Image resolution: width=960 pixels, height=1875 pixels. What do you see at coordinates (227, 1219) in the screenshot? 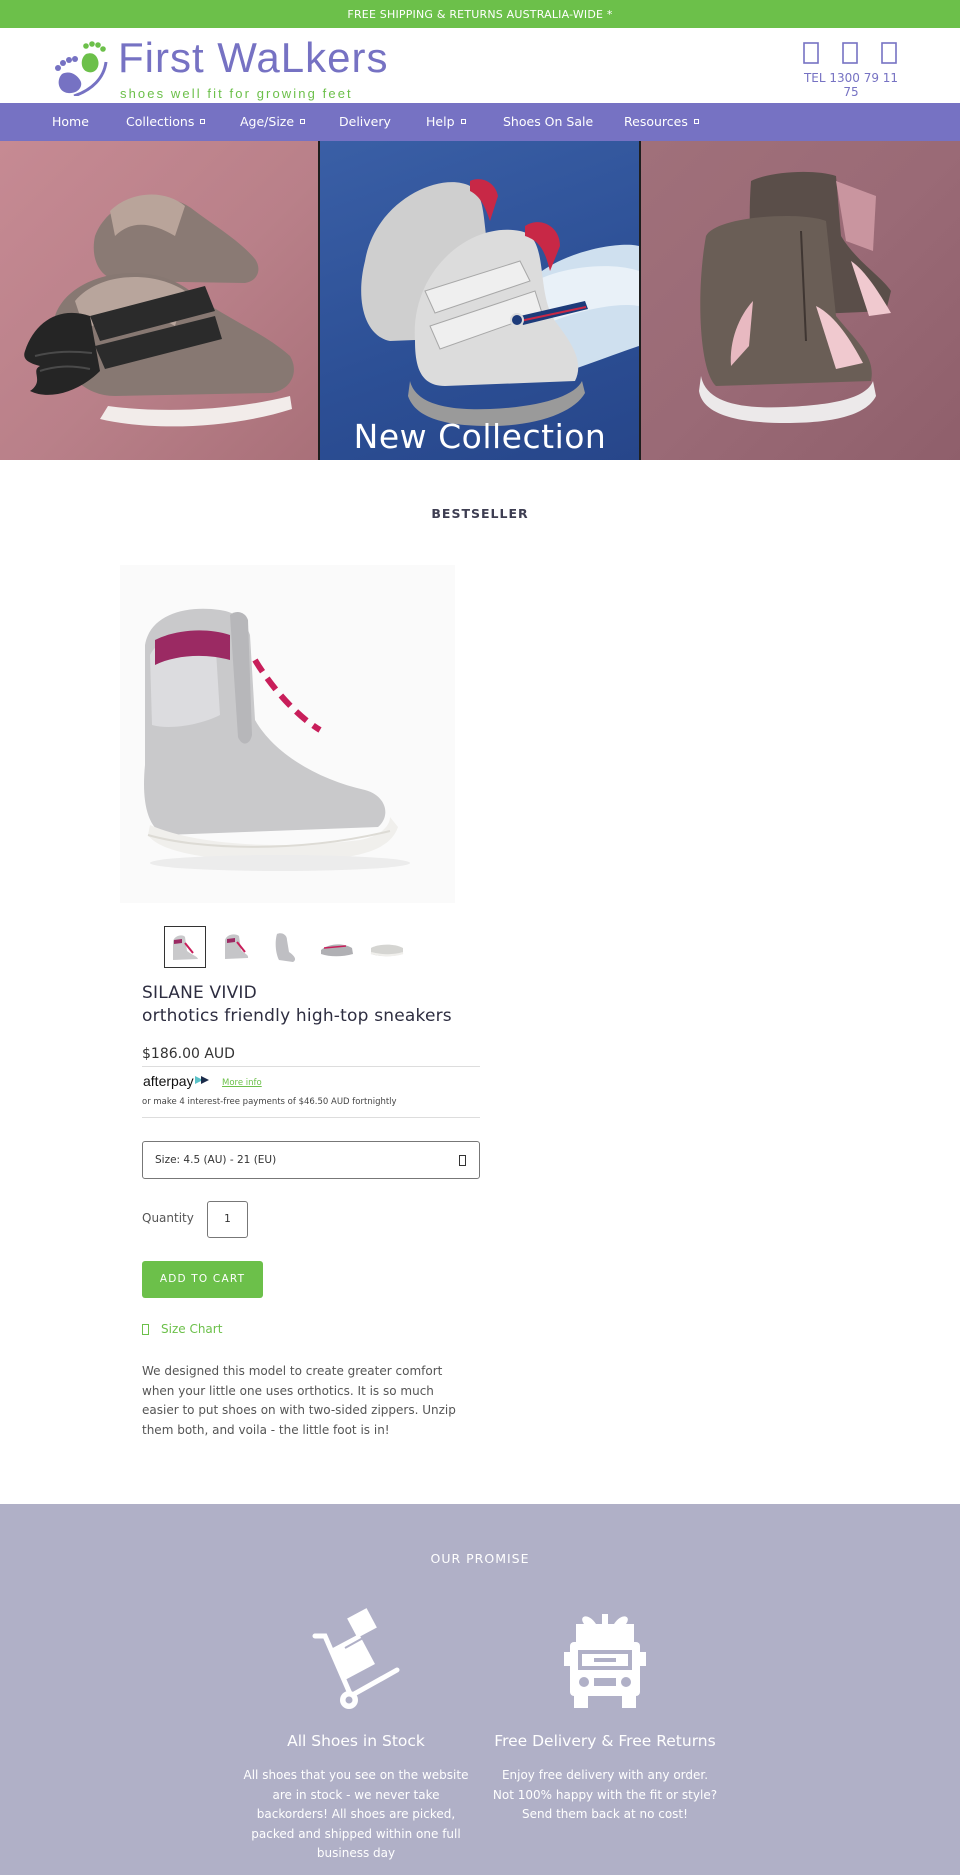
I see `quantity-input: 1` at bounding box center [227, 1219].